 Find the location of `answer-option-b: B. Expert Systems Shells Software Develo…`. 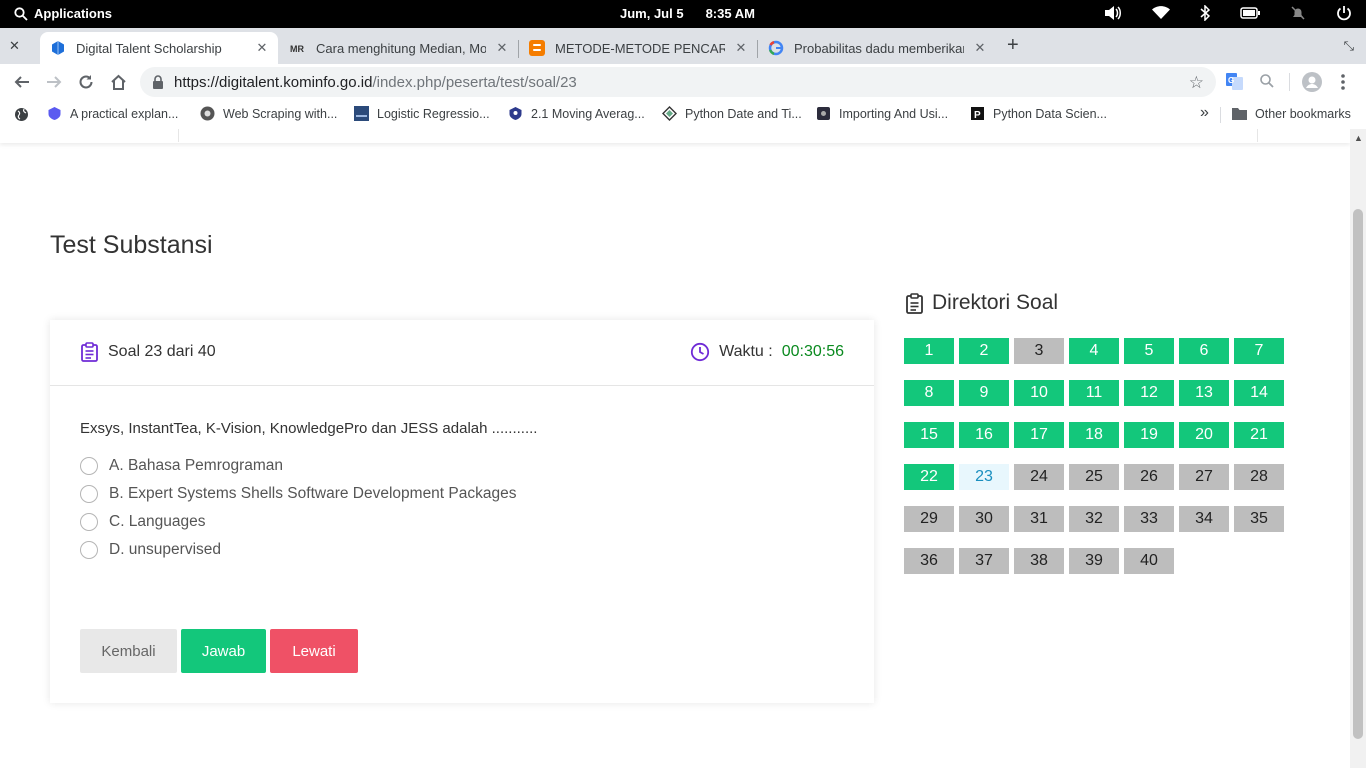

answer-option-b: B. Expert Systems Shells Software Develo… is located at coordinates (298, 494).